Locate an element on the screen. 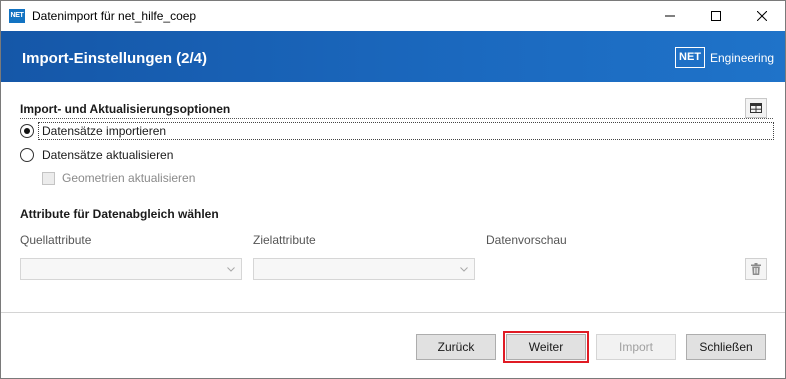 The width and height of the screenshot is (786, 379). trash-icon is located at coordinates (756, 269).